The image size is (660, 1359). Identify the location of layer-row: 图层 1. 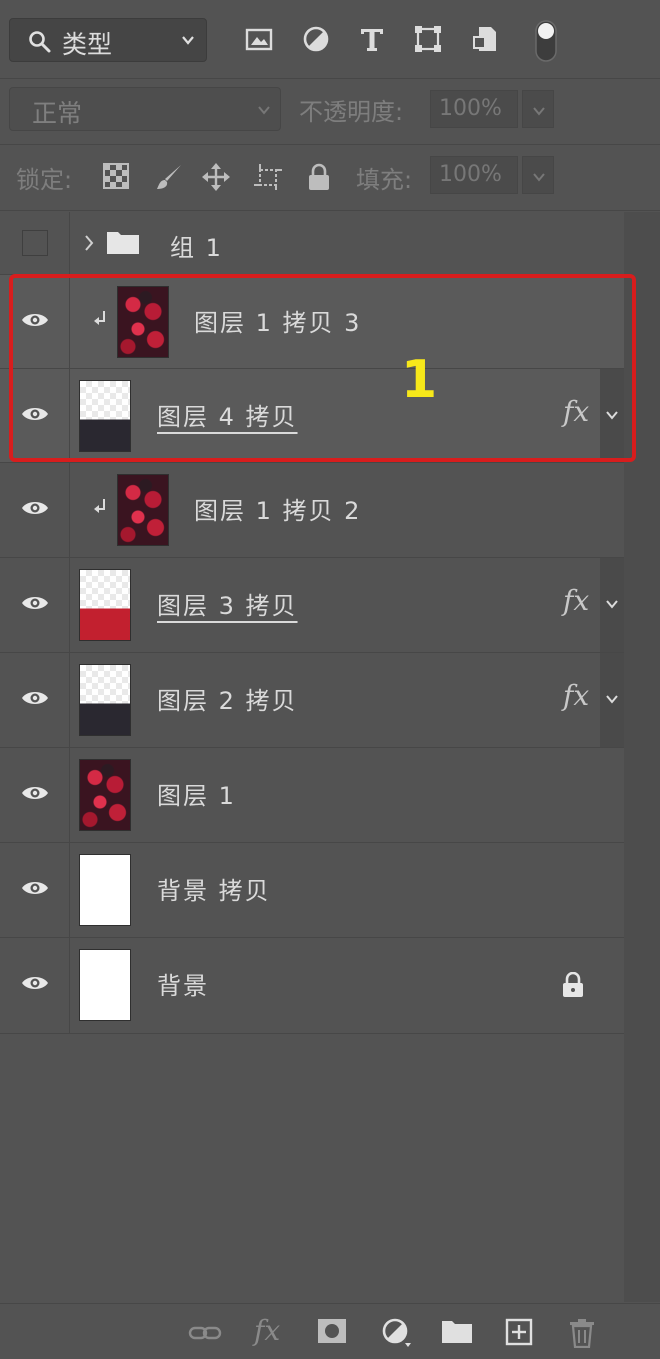
(312, 795).